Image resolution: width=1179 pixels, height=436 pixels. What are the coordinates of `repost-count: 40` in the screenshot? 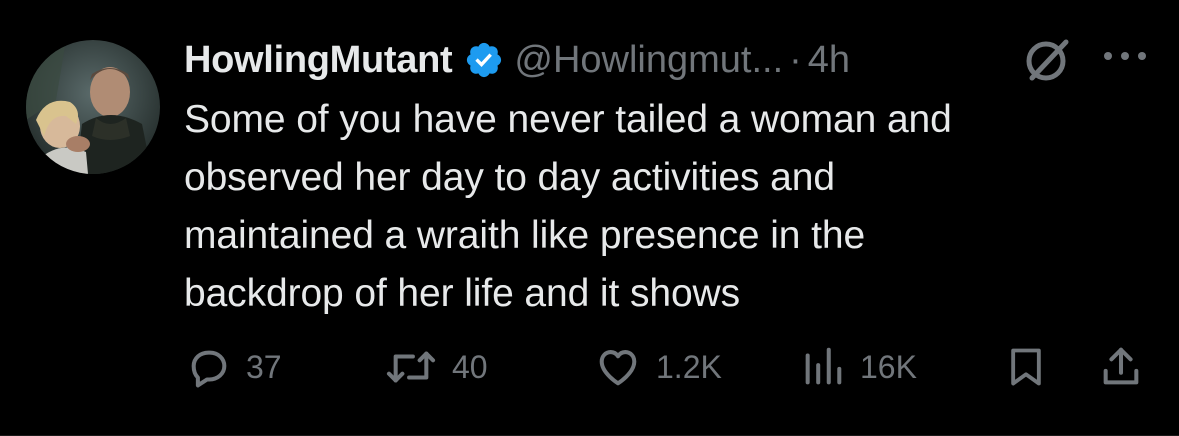 It's located at (470, 366).